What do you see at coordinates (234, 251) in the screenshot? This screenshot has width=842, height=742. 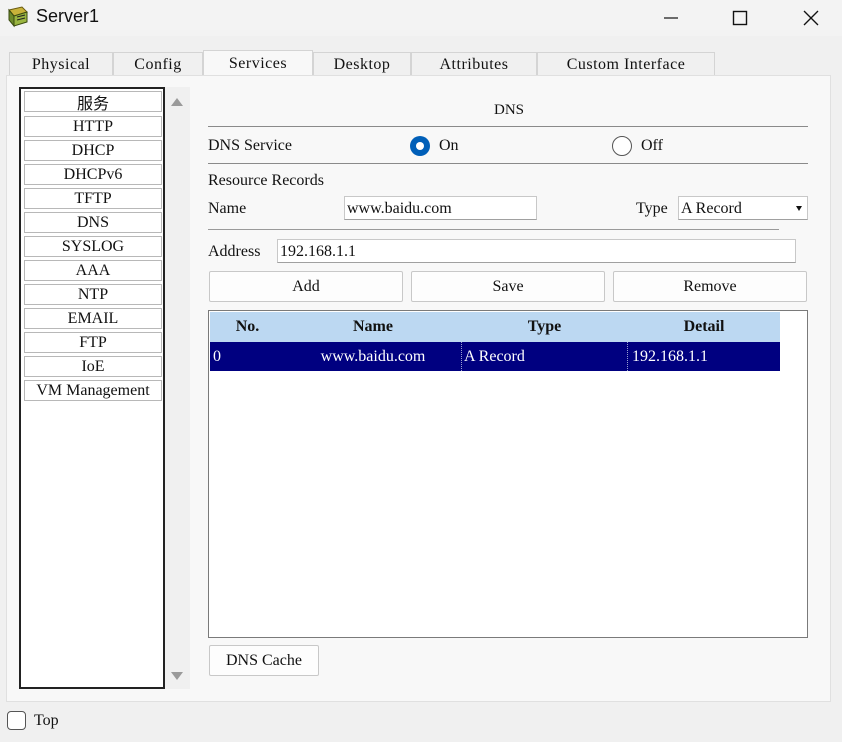 I see `address-label: Address` at bounding box center [234, 251].